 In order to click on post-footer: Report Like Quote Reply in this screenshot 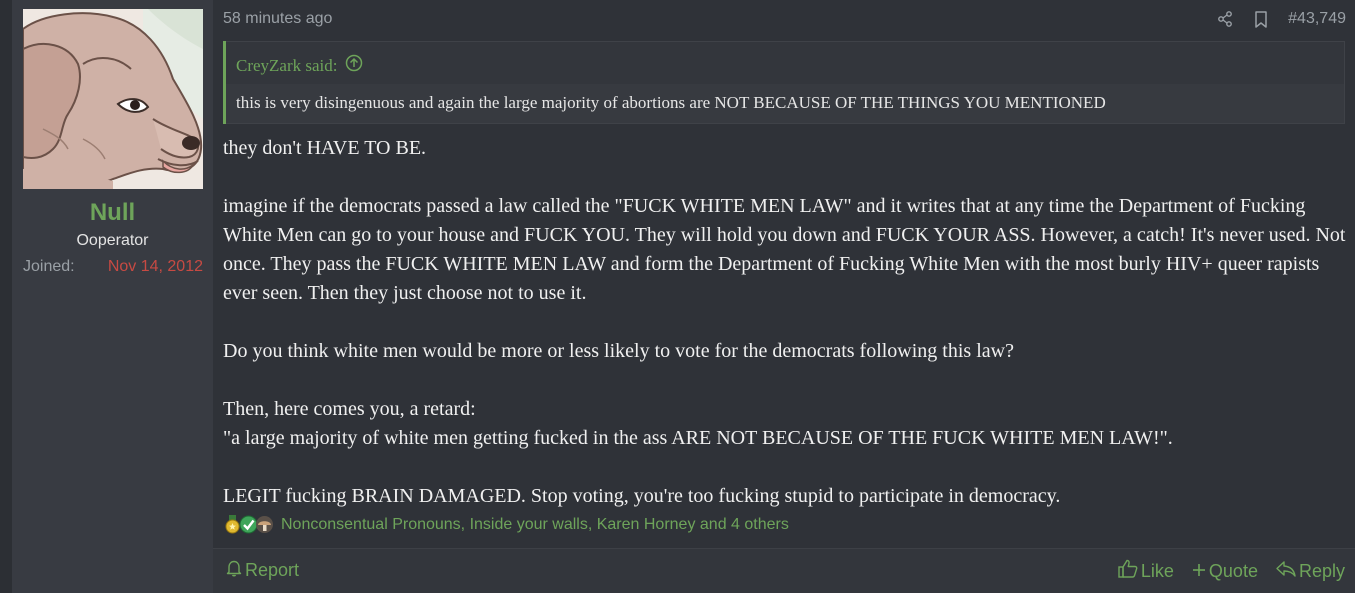, I will do `click(784, 570)`.